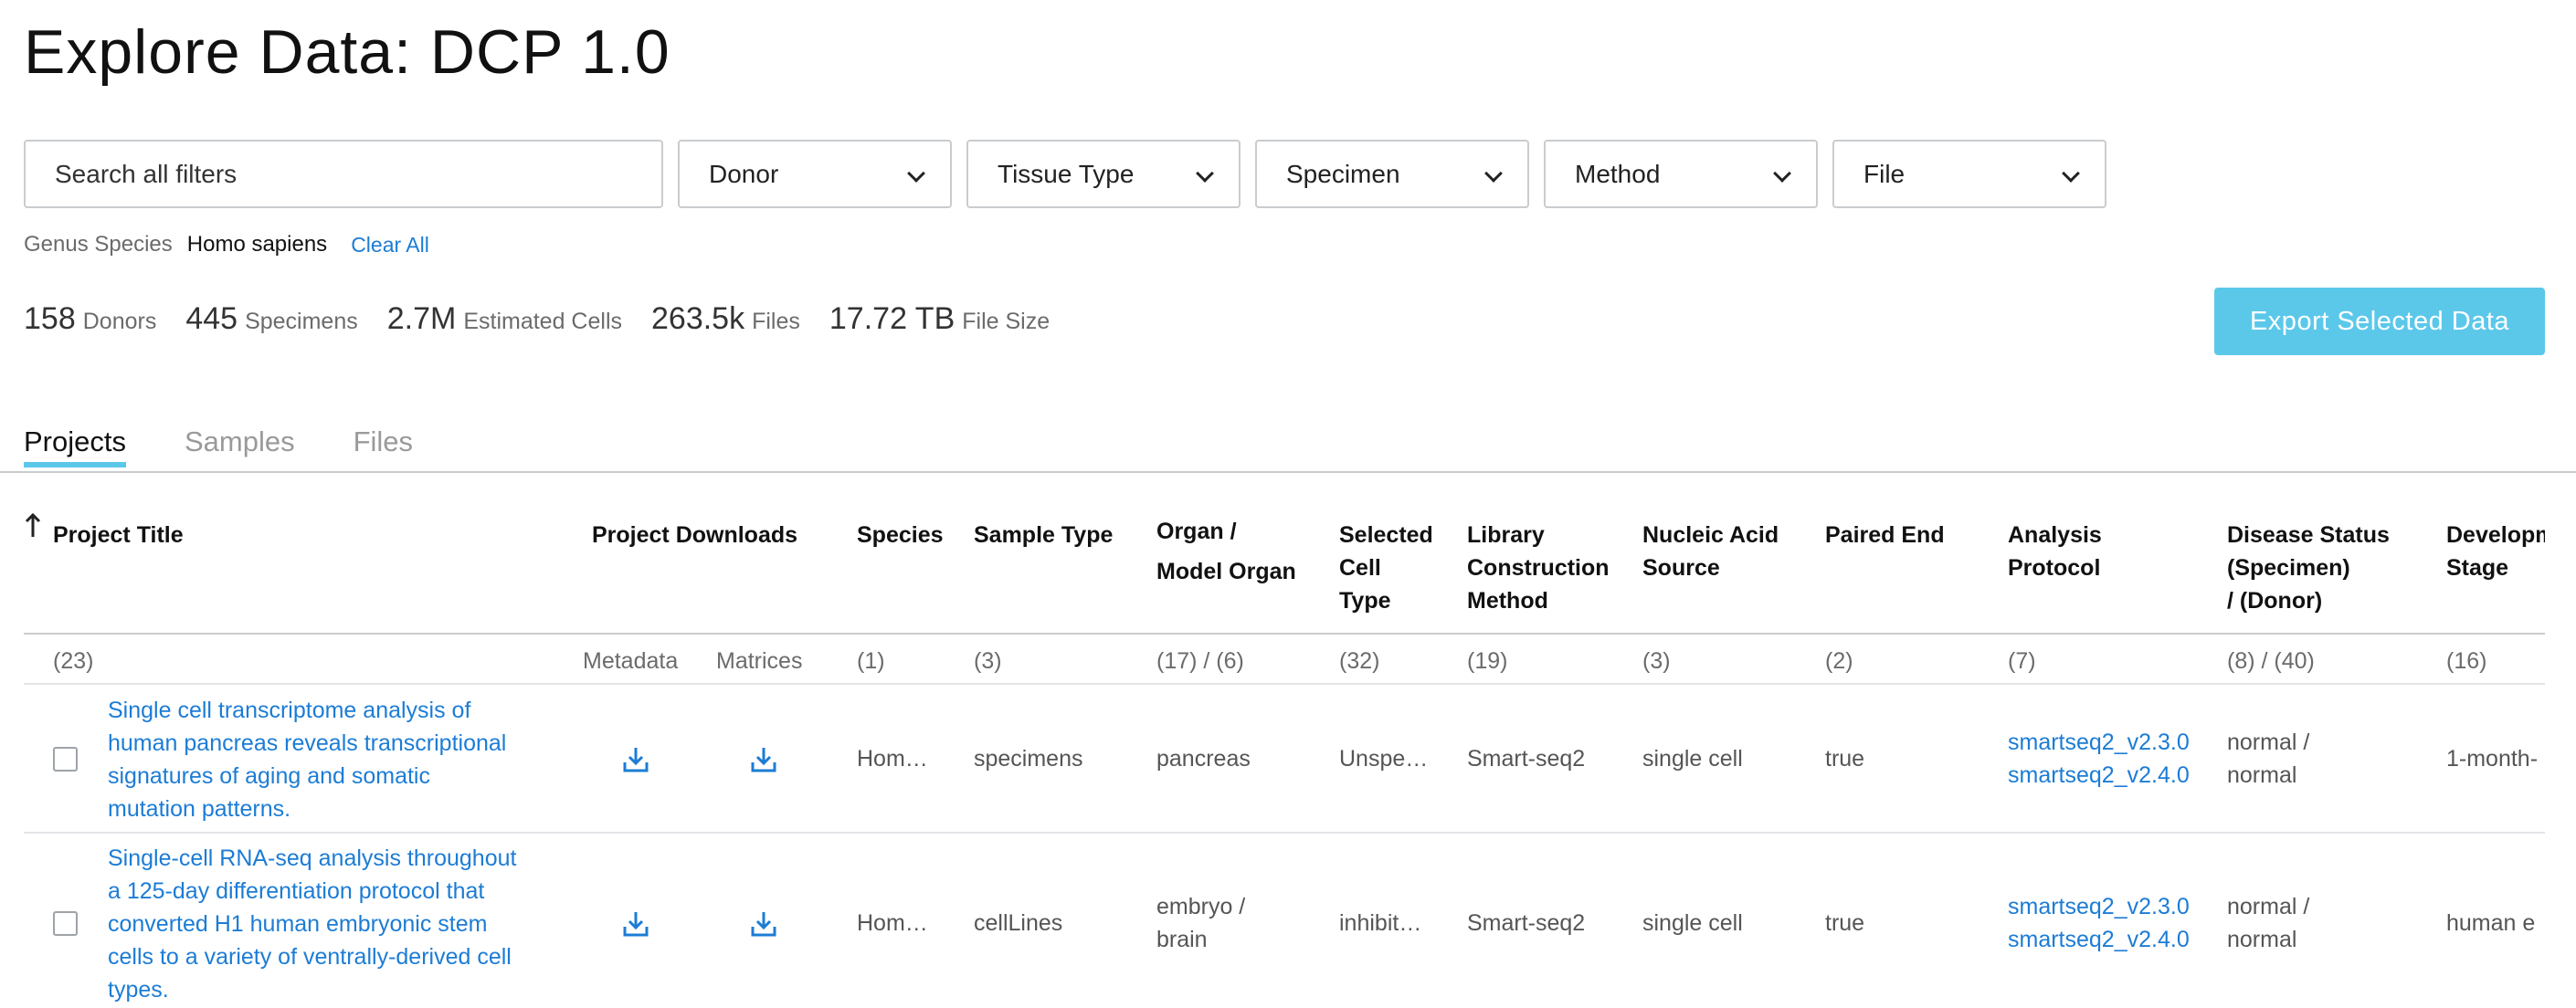 Image resolution: width=2576 pixels, height=1008 pixels. Describe the element at coordinates (1969, 174) in the screenshot. I see `file-filter-dropdown: File` at that location.